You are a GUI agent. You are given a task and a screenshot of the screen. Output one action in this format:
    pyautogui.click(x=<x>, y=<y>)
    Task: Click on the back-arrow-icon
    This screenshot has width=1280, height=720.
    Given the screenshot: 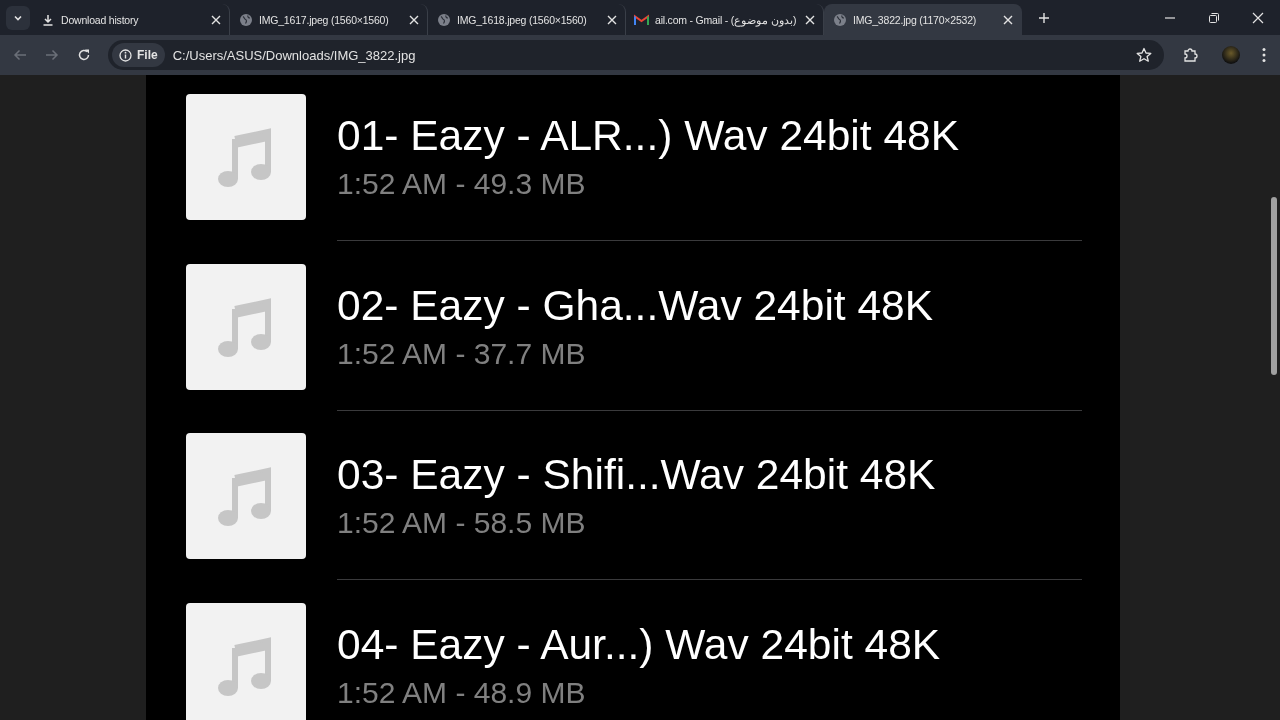 What is the action you would take?
    pyautogui.click(x=20, y=55)
    